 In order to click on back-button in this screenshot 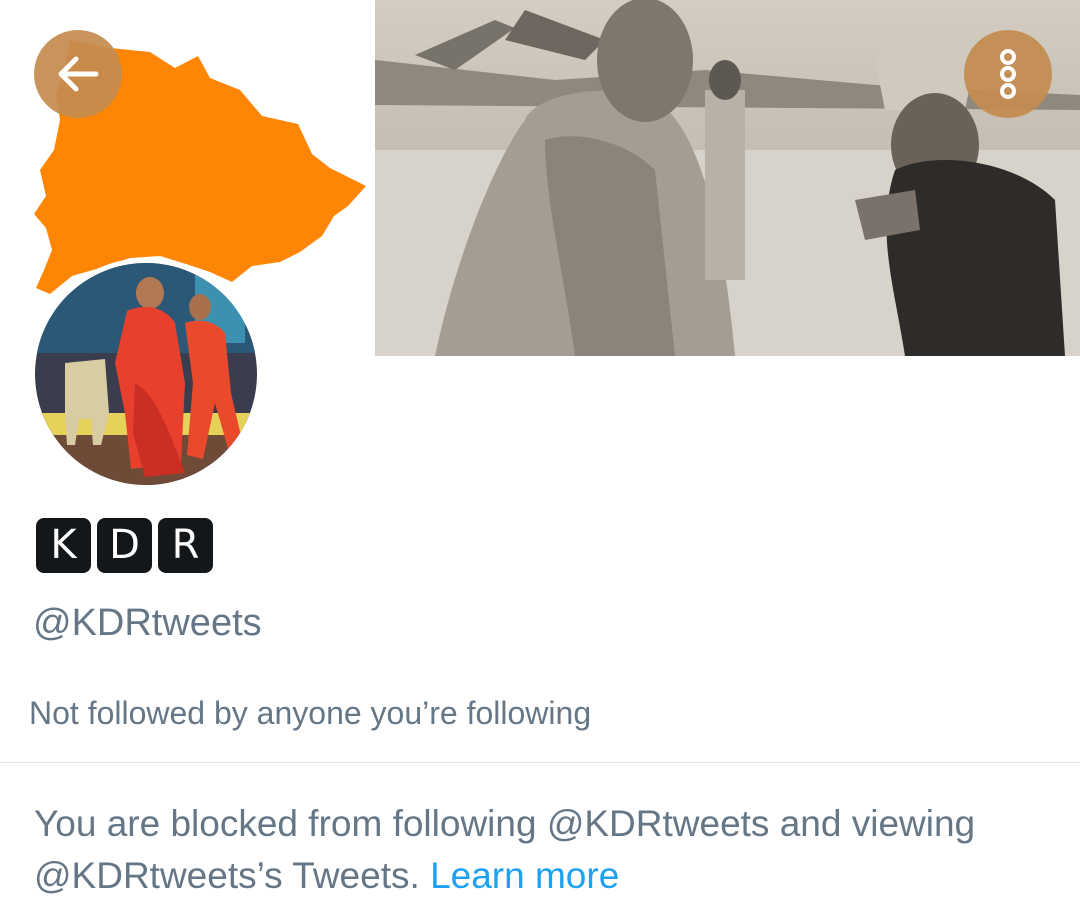, I will do `click(78, 74)`.